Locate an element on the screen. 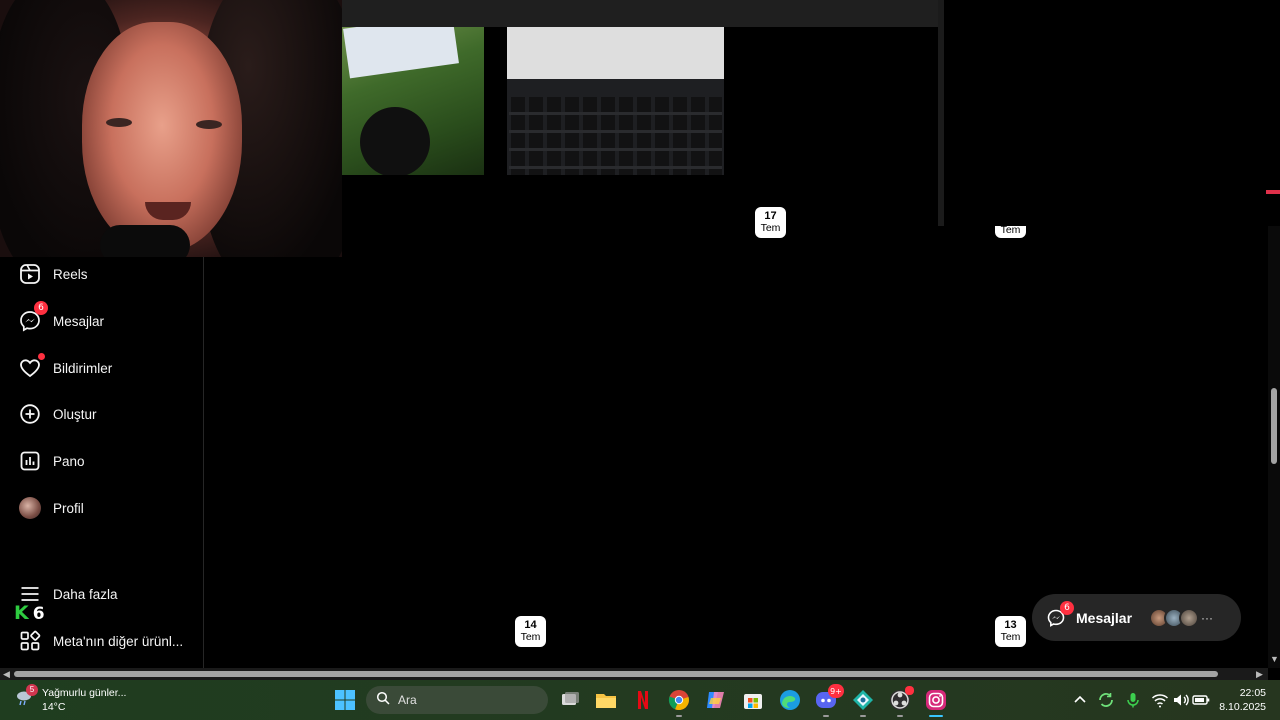  store-icon is located at coordinates (753, 700).